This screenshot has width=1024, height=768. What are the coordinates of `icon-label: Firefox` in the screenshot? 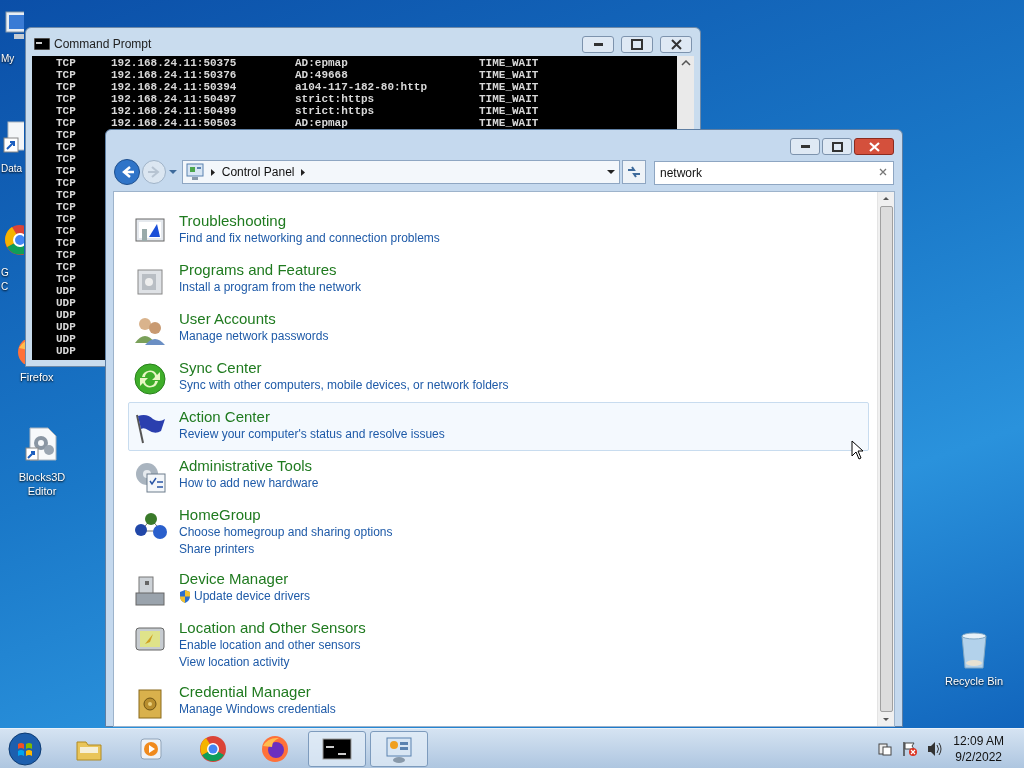 It's located at (37, 377).